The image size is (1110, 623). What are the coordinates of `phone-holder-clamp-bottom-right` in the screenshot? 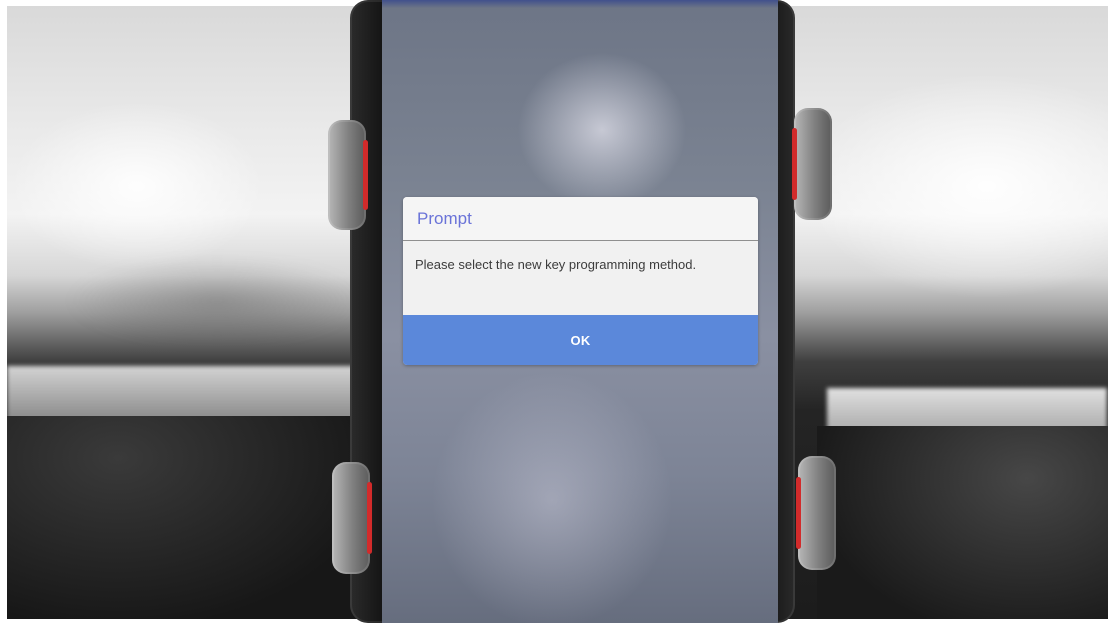 It's located at (816, 513).